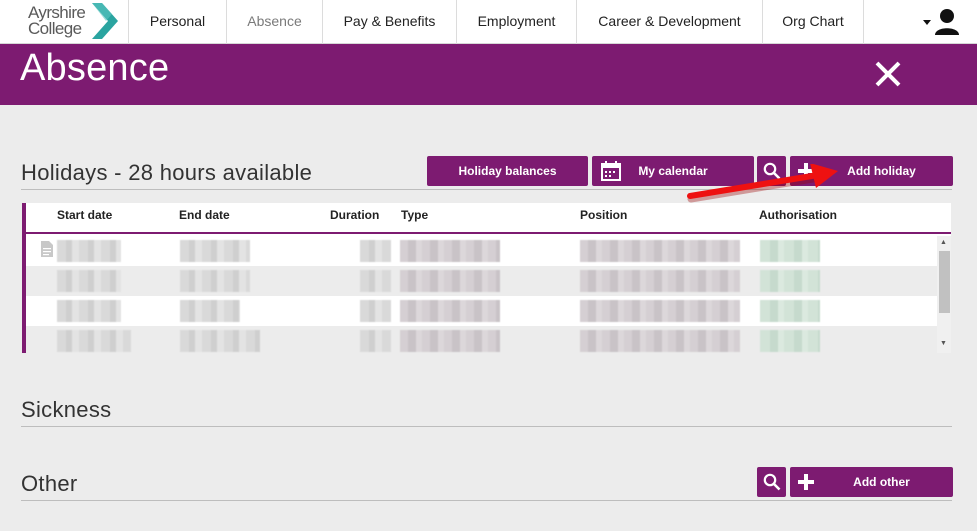 The image size is (977, 531). I want to click on document-icon, so click(47, 249).